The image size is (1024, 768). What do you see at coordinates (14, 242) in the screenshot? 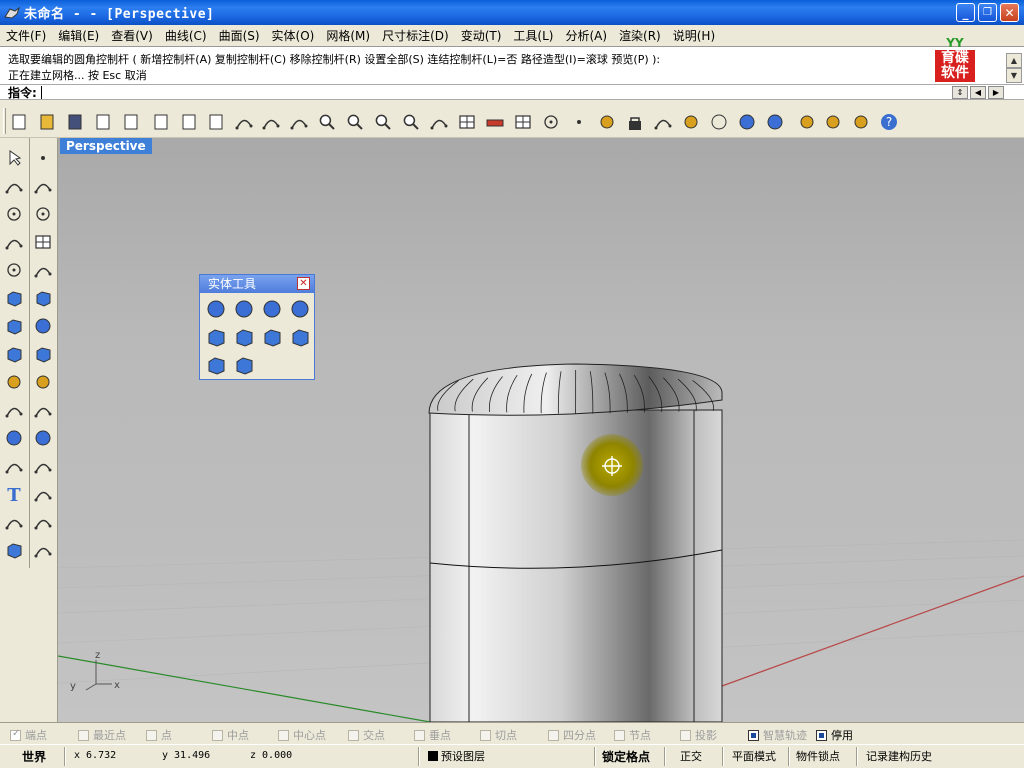
I see `arc-icon` at bounding box center [14, 242].